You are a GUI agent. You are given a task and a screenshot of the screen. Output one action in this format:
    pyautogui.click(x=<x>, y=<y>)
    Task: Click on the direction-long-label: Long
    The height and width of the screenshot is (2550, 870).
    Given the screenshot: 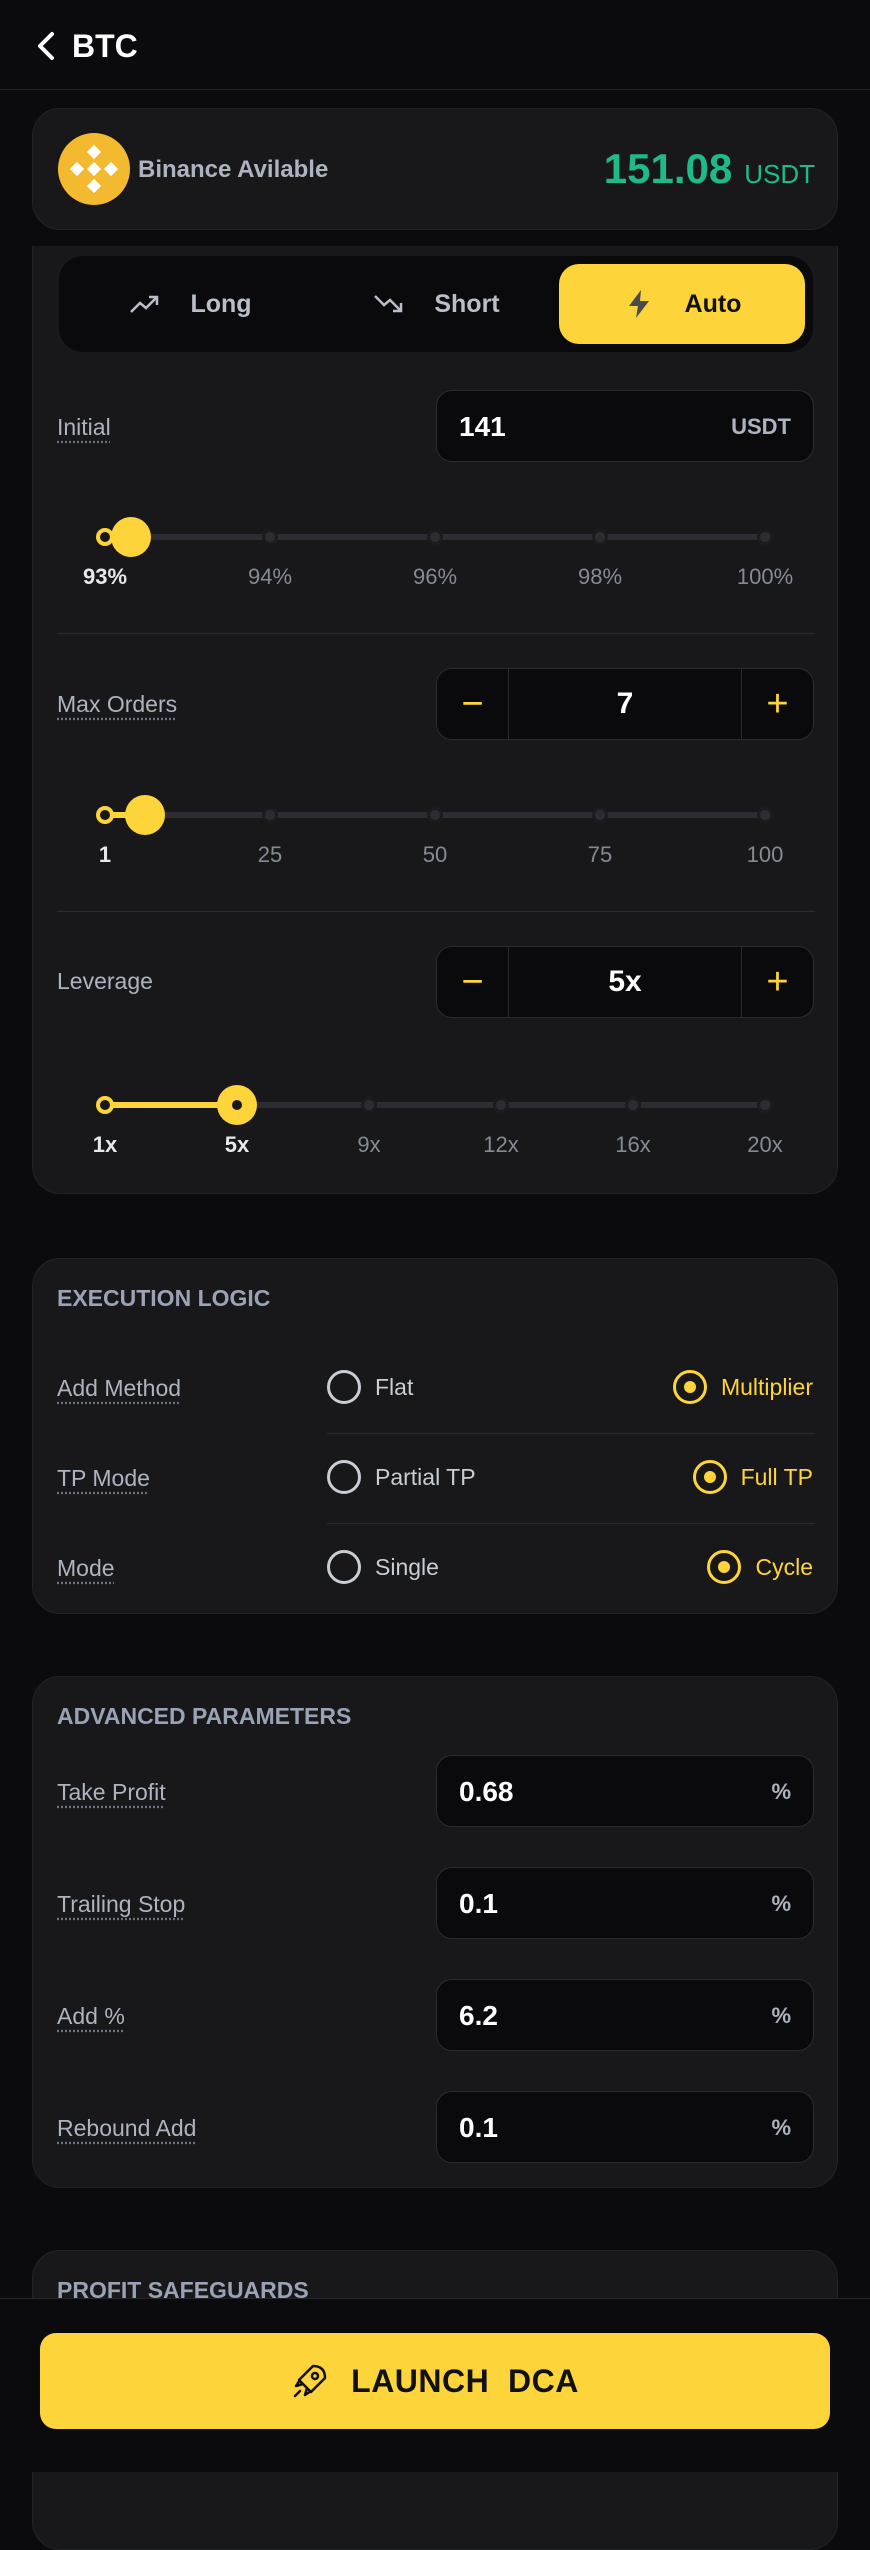 What is the action you would take?
    pyautogui.click(x=221, y=303)
    